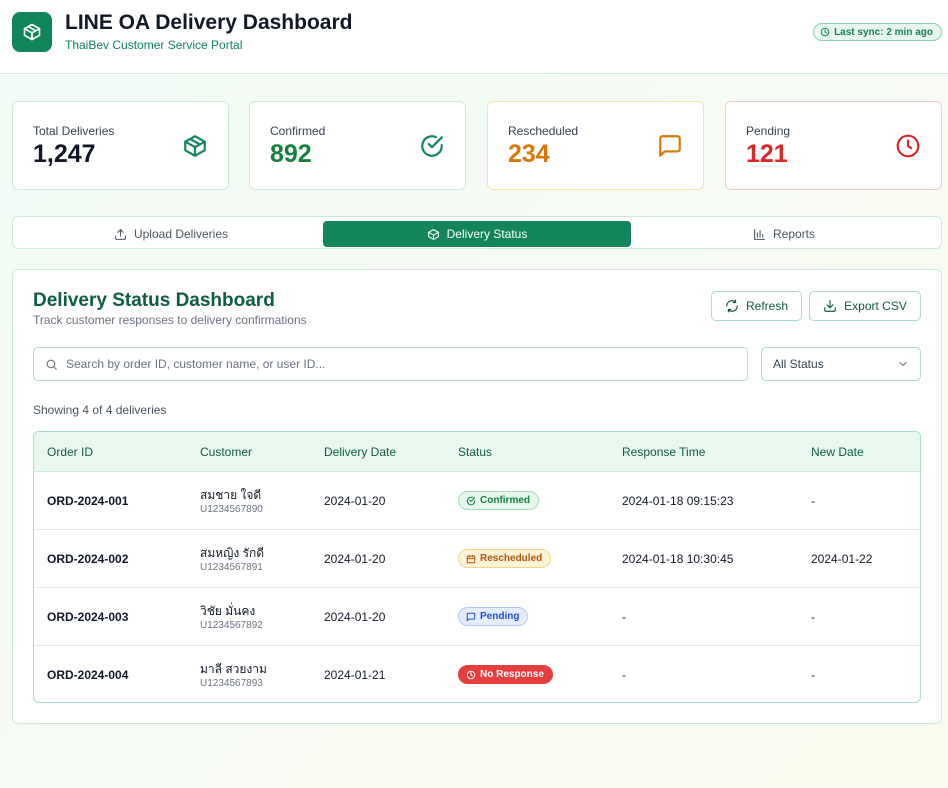  What do you see at coordinates (120, 145) in the screenshot?
I see `stat-card-total: Total Deliveries 1,247` at bounding box center [120, 145].